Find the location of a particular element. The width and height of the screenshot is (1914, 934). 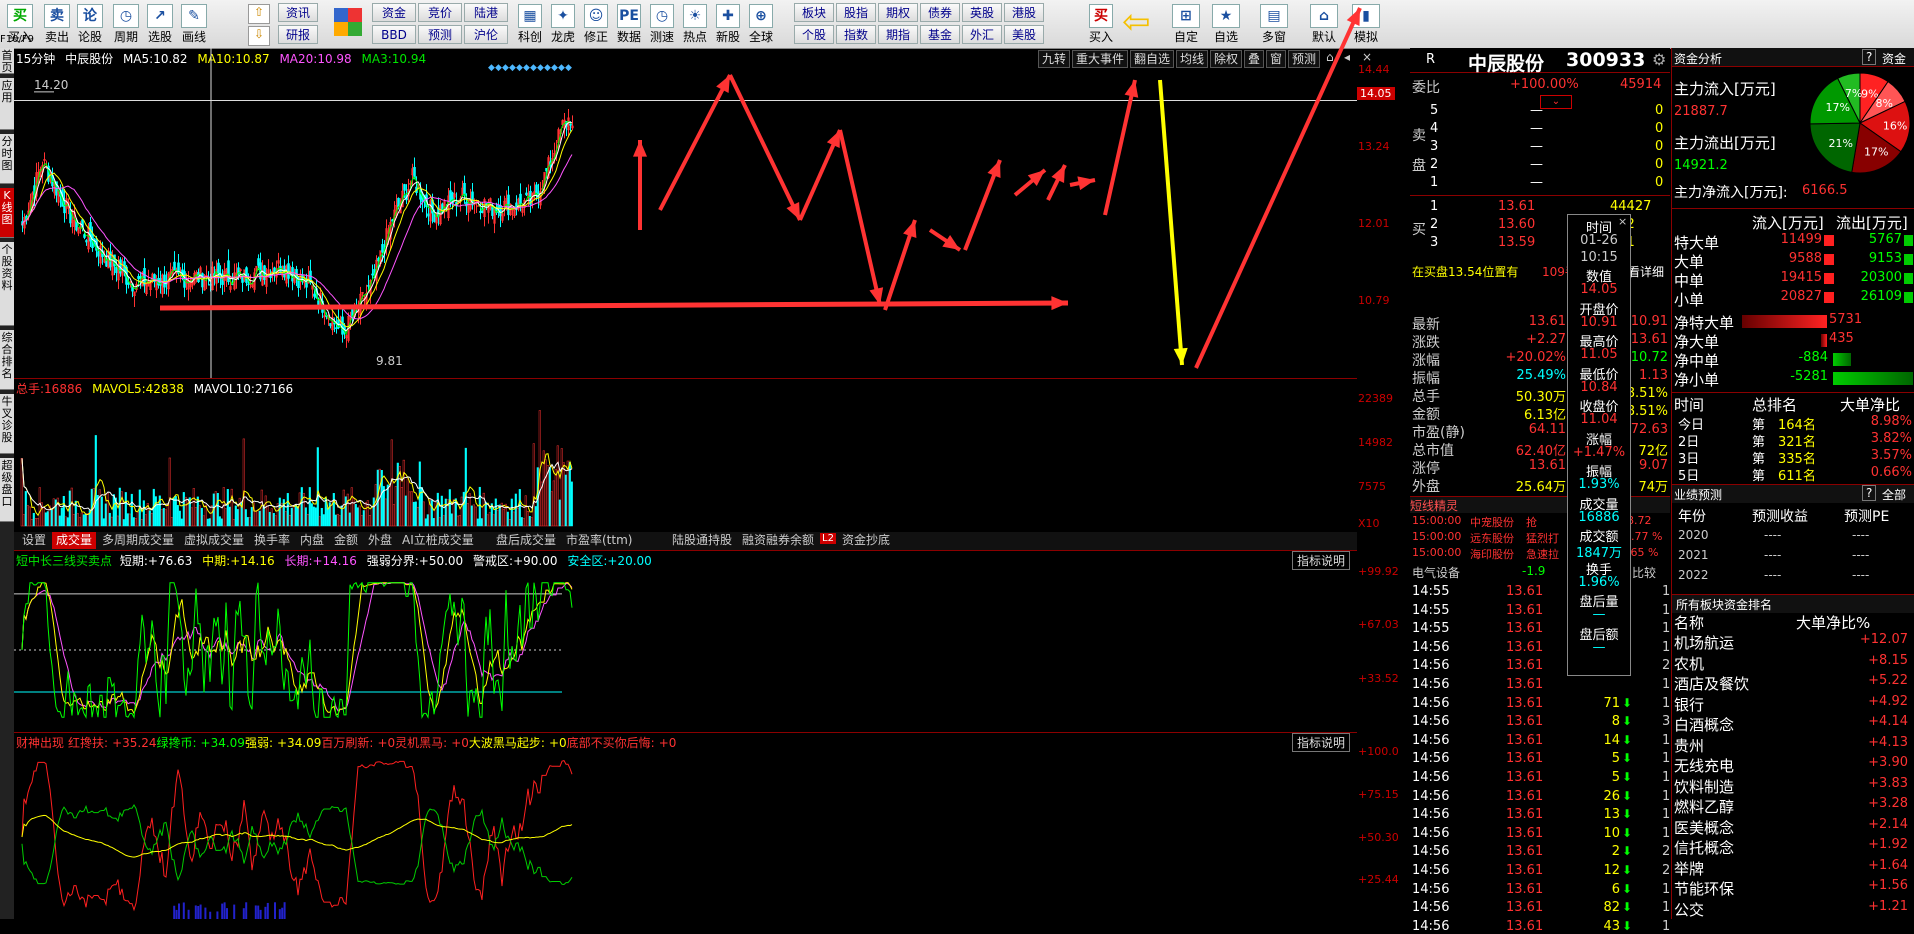

collapse-chevron-icon: ⌄ is located at coordinates (1556, 102).